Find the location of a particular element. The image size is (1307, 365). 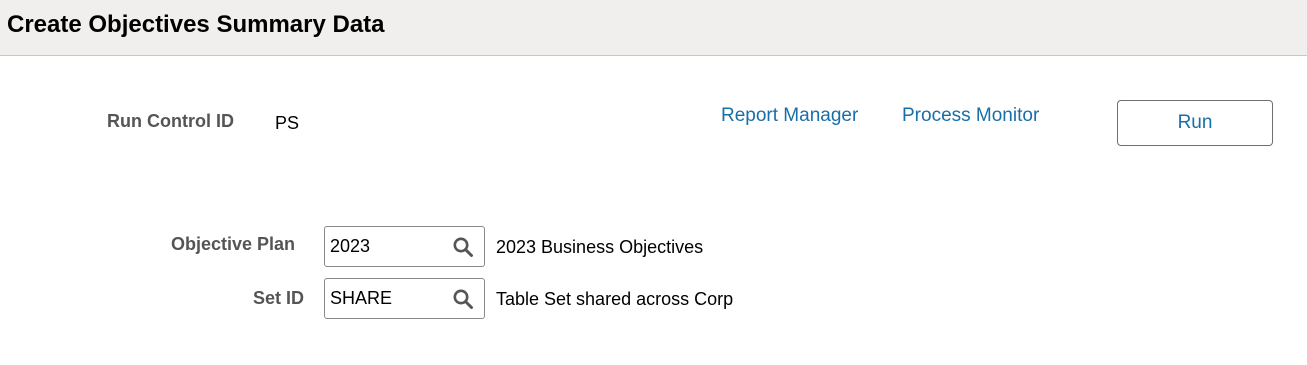

set-id-label: Set ID is located at coordinates (279, 298).